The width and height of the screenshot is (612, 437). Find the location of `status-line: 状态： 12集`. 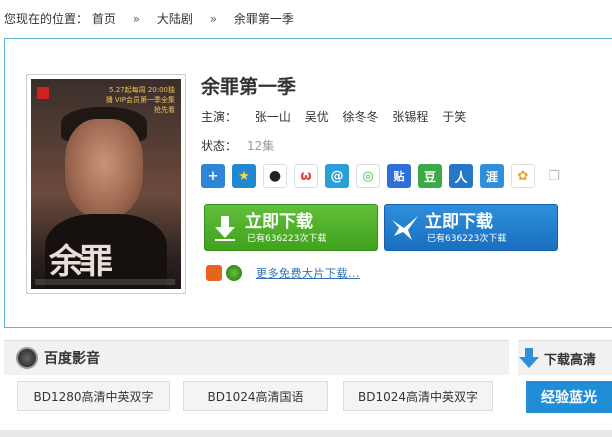

status-line: 状态： 12集 is located at coordinates (237, 145).